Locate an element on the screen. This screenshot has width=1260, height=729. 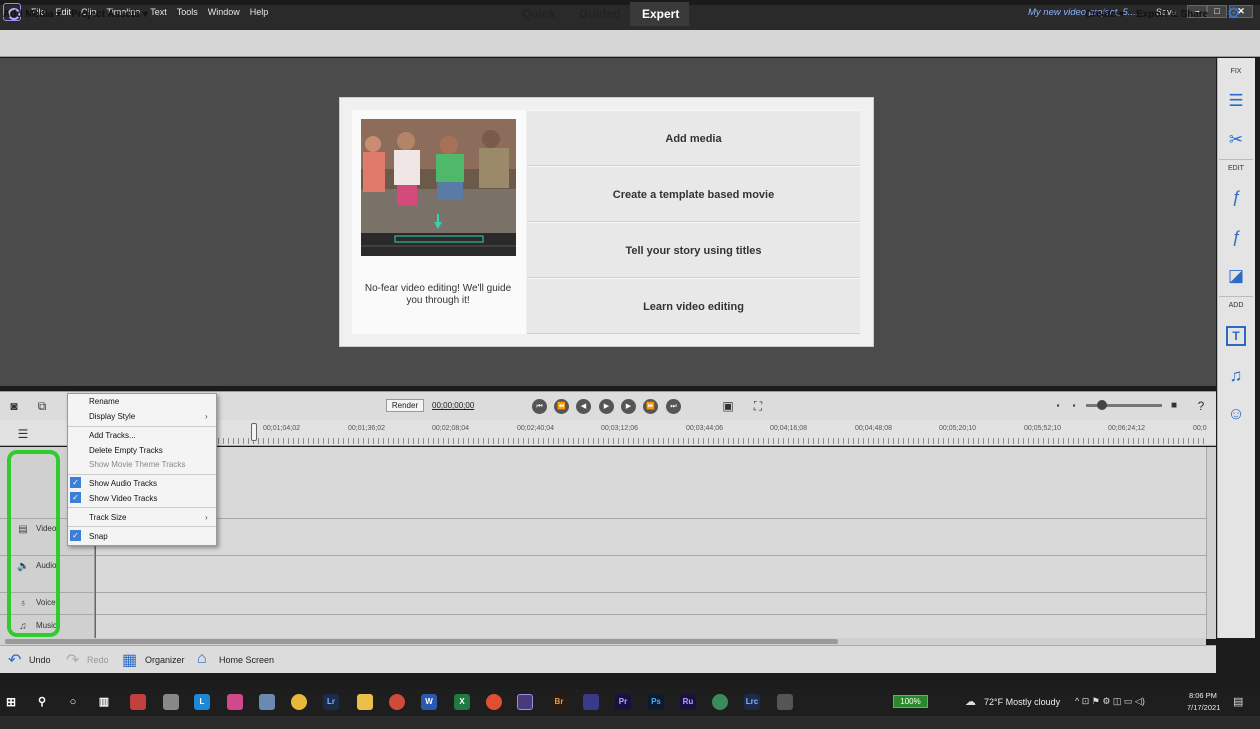
ctx-track-size: Track Size is located at coordinates (108, 517).